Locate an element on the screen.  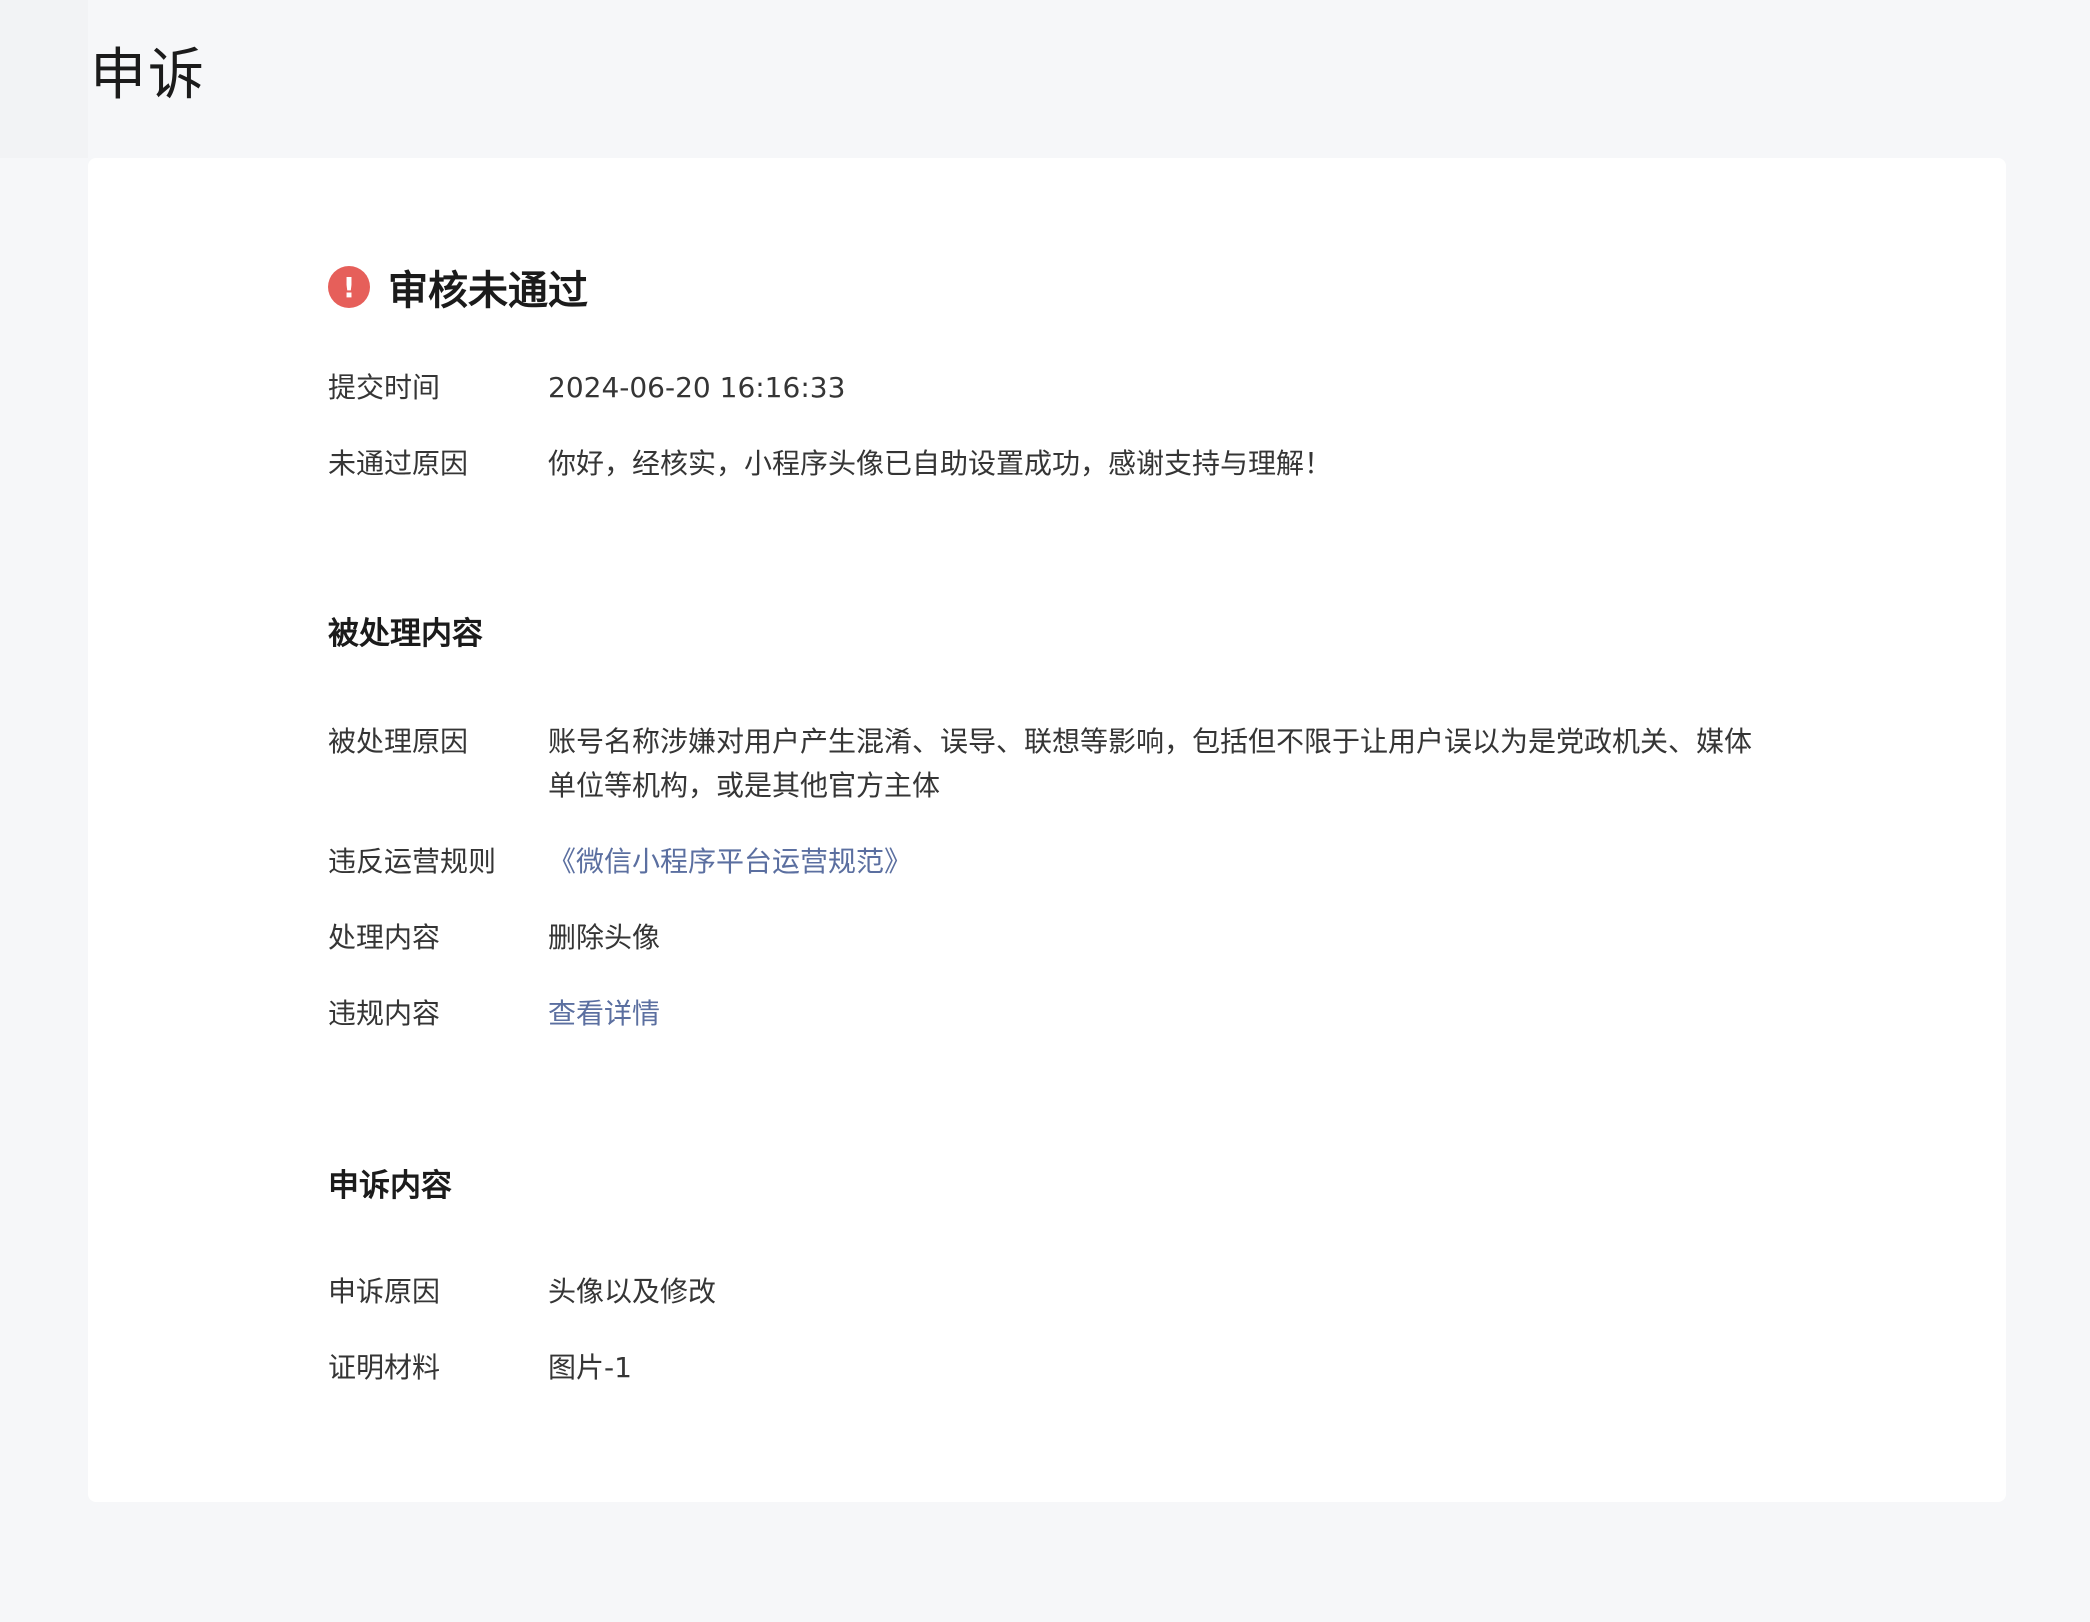
page-title: 申诉 is located at coordinates (148, 75).